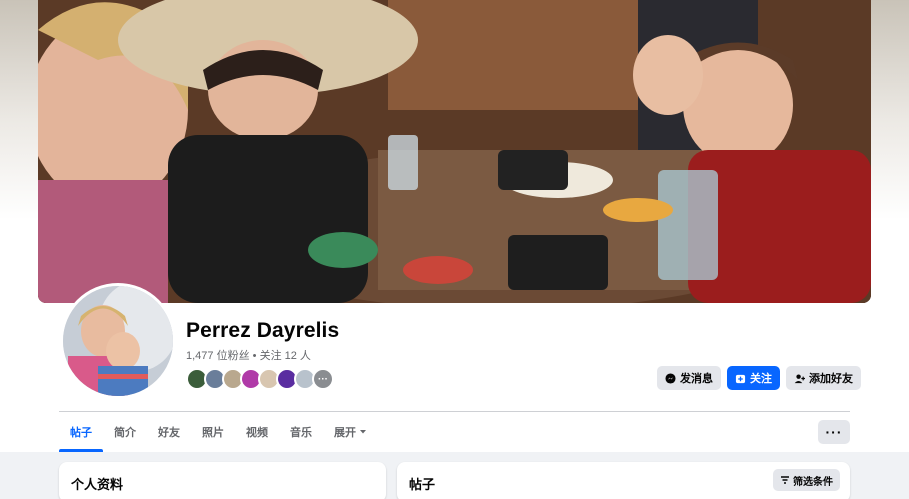 The height and width of the screenshot is (499, 909). I want to click on chevron-down-icon, so click(363, 432).